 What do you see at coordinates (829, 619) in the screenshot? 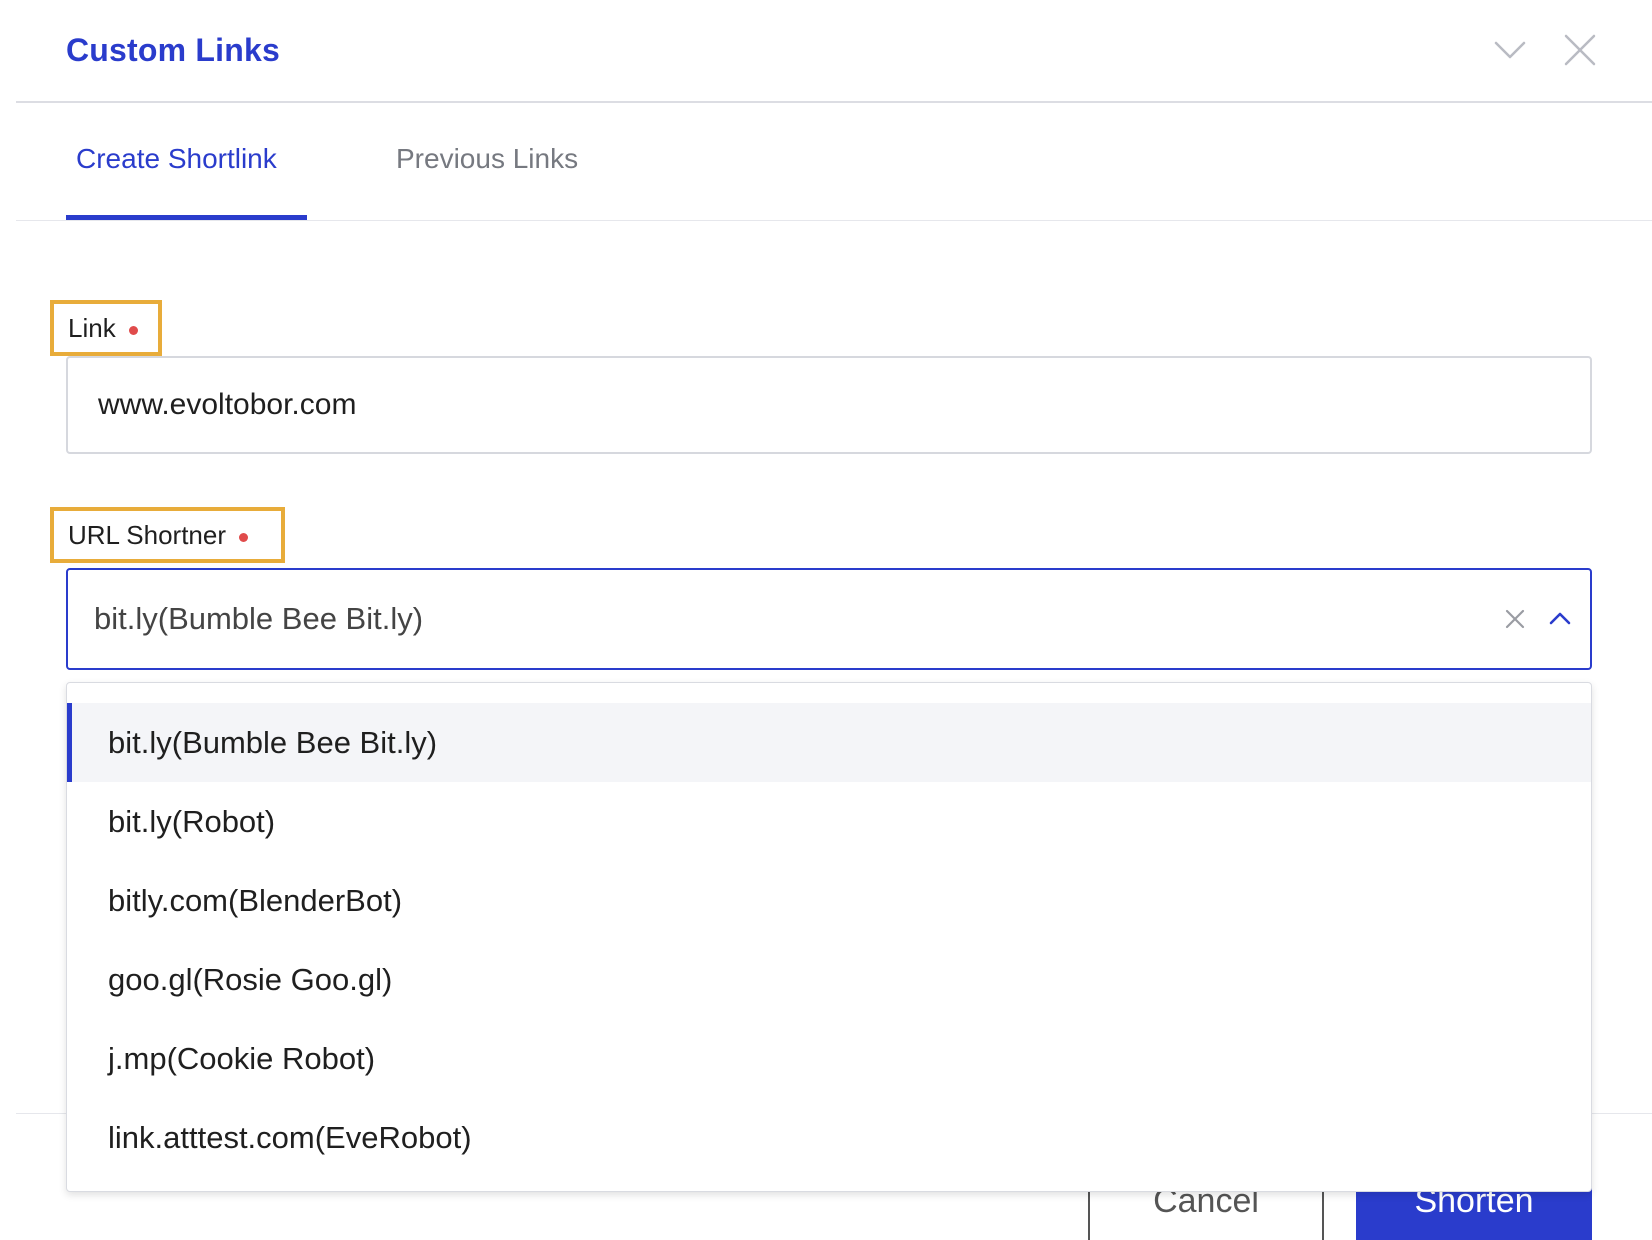
I see `url-shortener-select: bit.ly(Bumble Bee Bit.ly)` at bounding box center [829, 619].